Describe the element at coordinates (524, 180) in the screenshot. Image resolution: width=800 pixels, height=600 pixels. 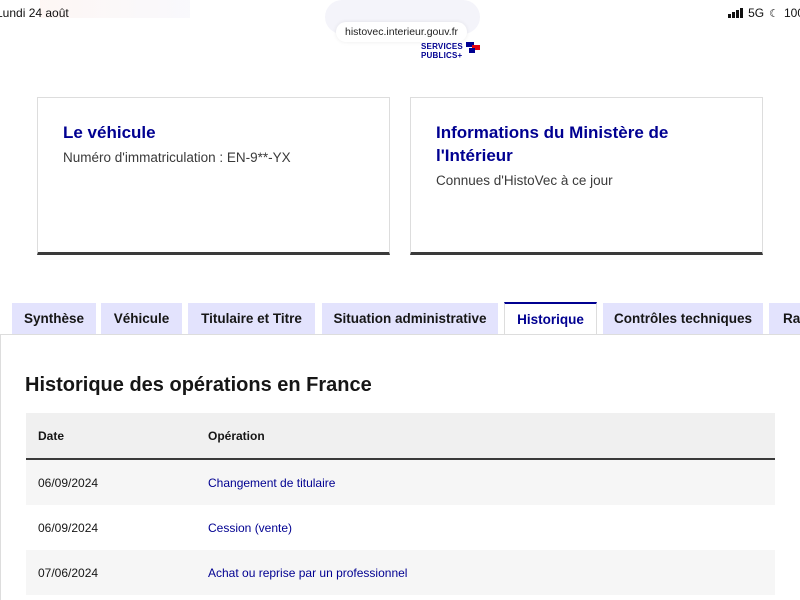
I see `ministry-card-text: Connues d'HistoVec à ce jour` at that location.